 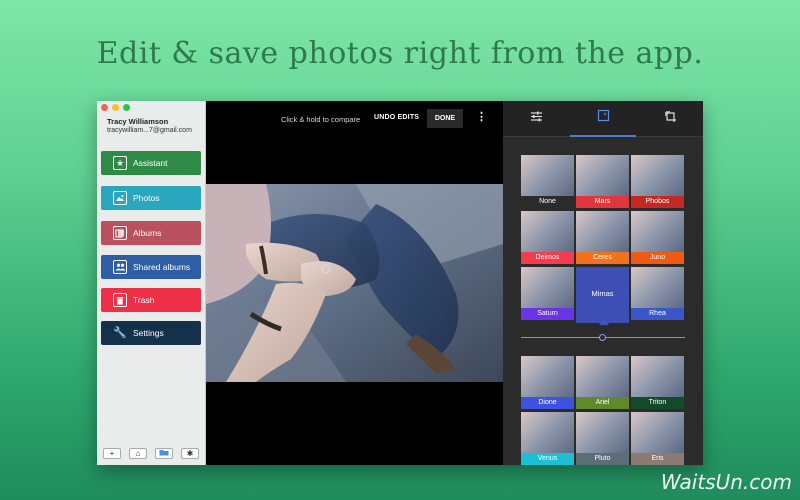 What do you see at coordinates (657, 181) in the screenshot?
I see `filter-phobos: Phobos` at bounding box center [657, 181].